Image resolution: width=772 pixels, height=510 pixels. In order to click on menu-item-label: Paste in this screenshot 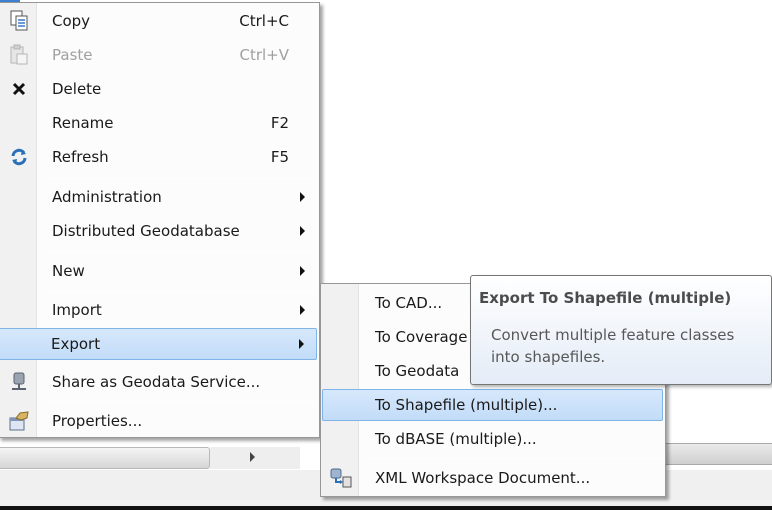, I will do `click(72, 55)`.